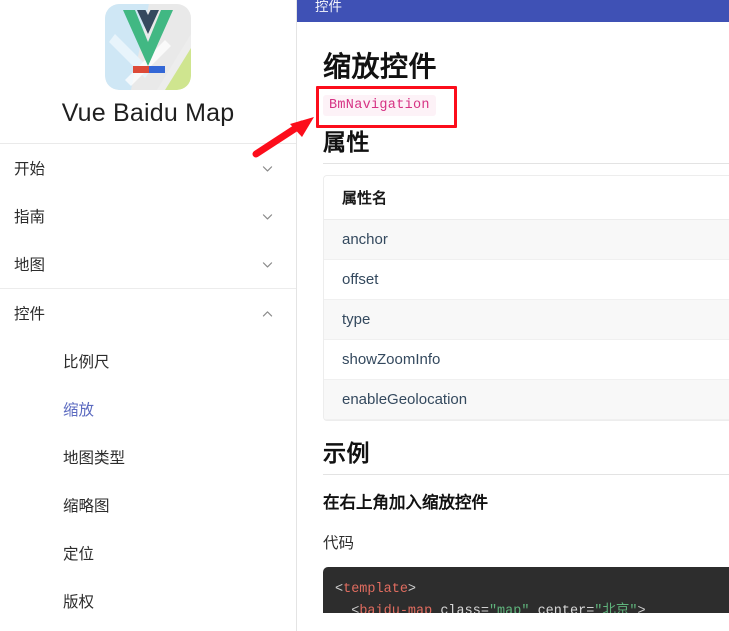 This screenshot has width=729, height=631. What do you see at coordinates (339, 543) in the screenshot?
I see `code-heading: 代码` at bounding box center [339, 543].